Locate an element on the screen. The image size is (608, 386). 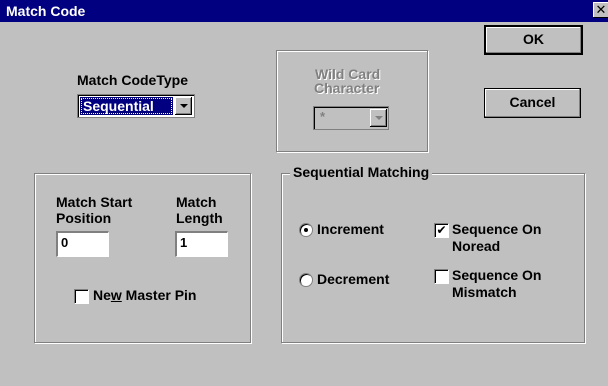
close-icon: ✕ is located at coordinates (601, 9).